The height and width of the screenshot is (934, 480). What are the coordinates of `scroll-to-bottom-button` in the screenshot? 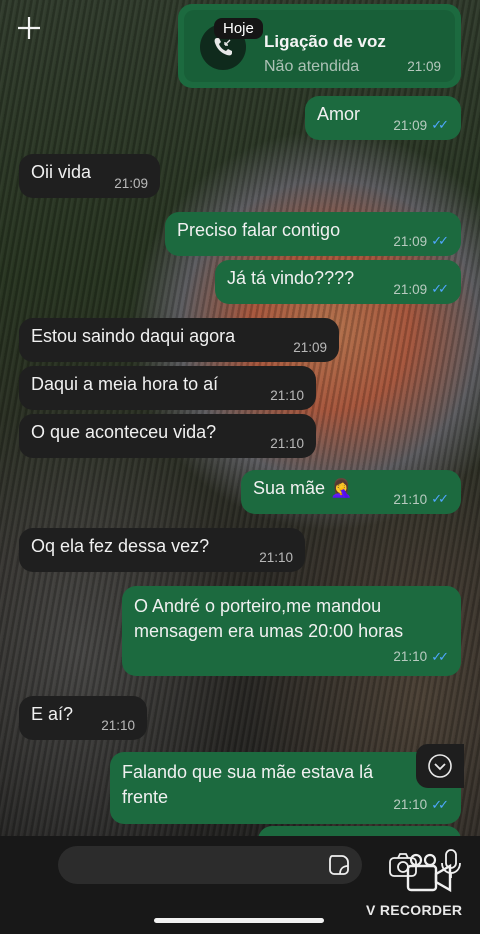 It's located at (440, 766).